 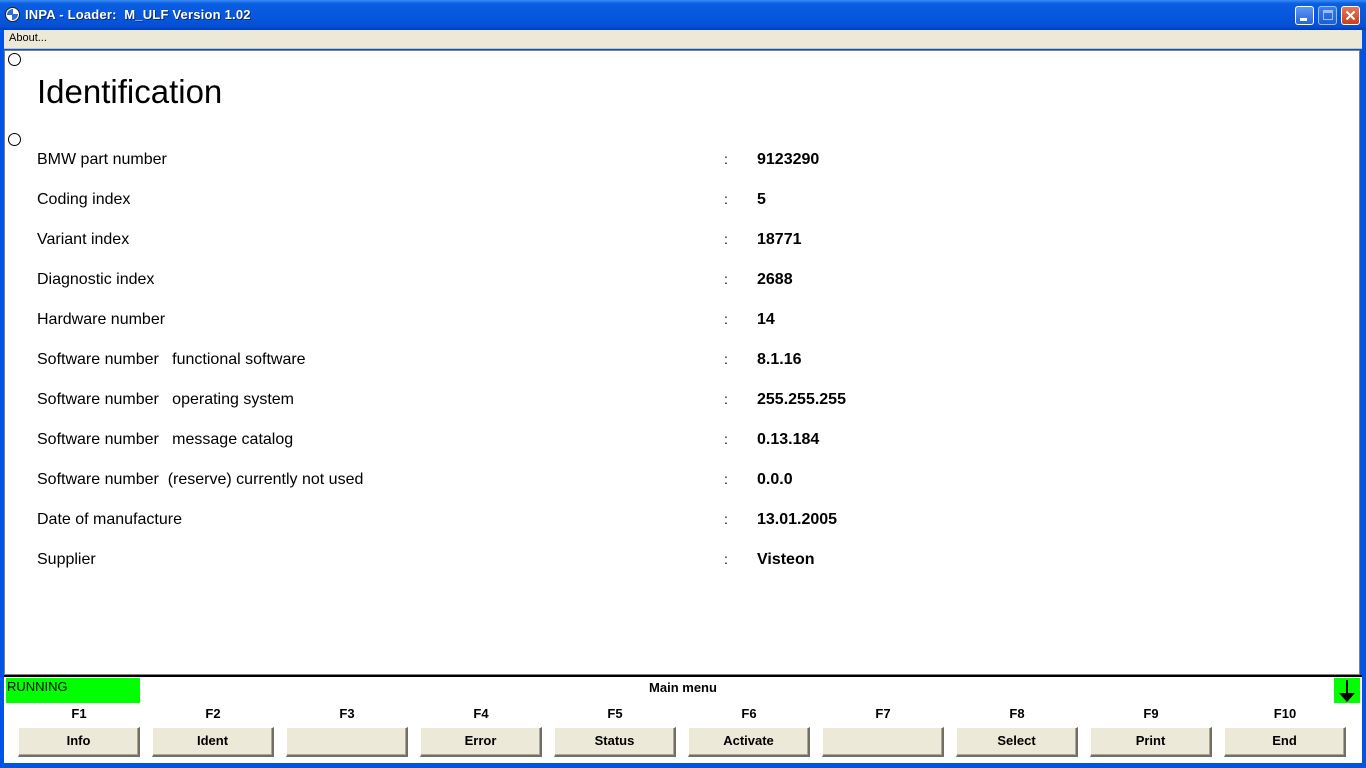 What do you see at coordinates (683, 687) in the screenshot?
I see `menu-caption: Main menu` at bounding box center [683, 687].